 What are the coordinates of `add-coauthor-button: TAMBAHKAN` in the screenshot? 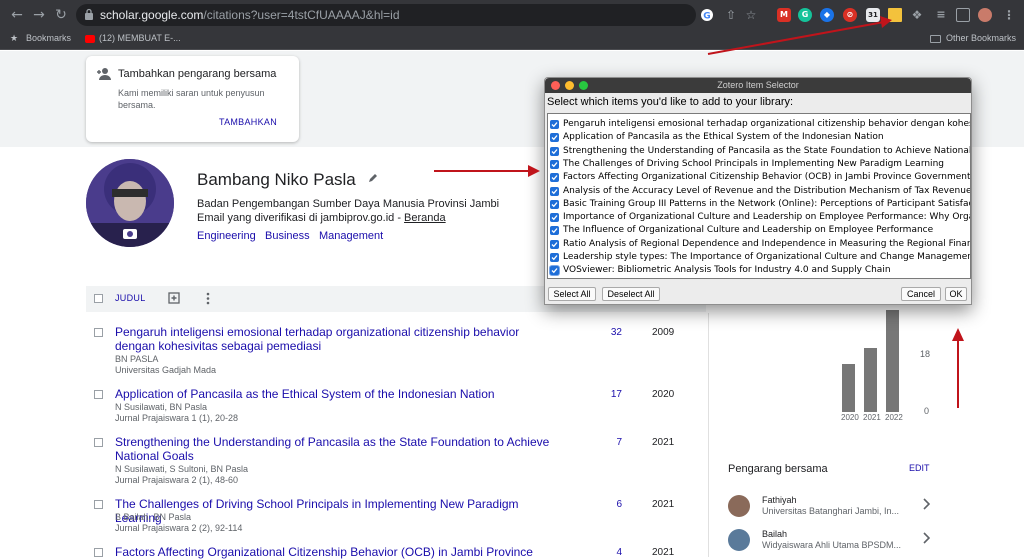 It's located at (248, 122).